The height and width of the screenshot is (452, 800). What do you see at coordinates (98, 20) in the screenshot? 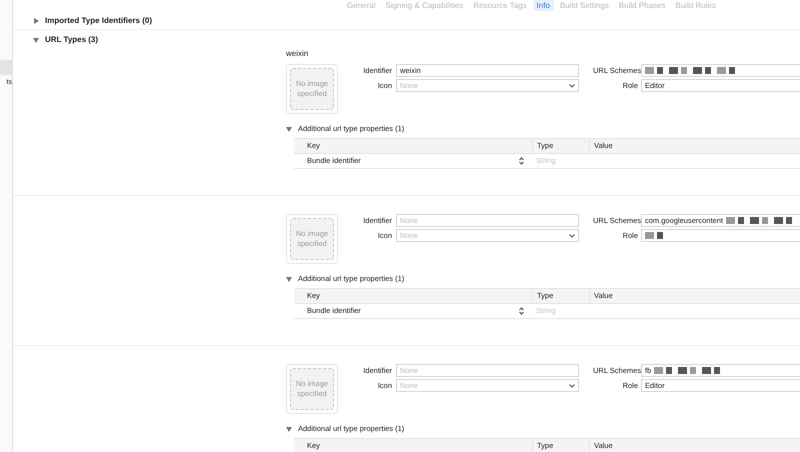
I see `section-title: Imported Type Identifiers (0)` at bounding box center [98, 20].